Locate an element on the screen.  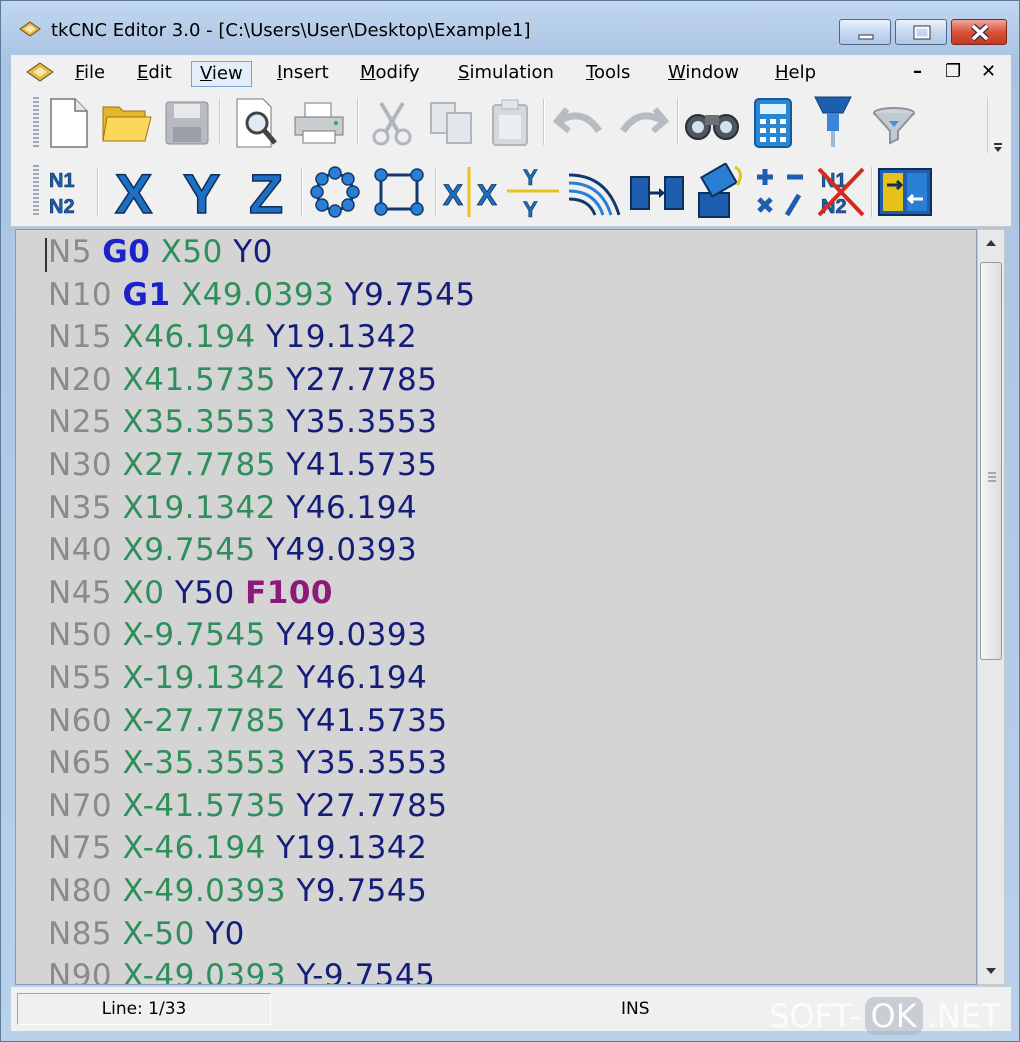
menu-window: Window is located at coordinates (703, 74).